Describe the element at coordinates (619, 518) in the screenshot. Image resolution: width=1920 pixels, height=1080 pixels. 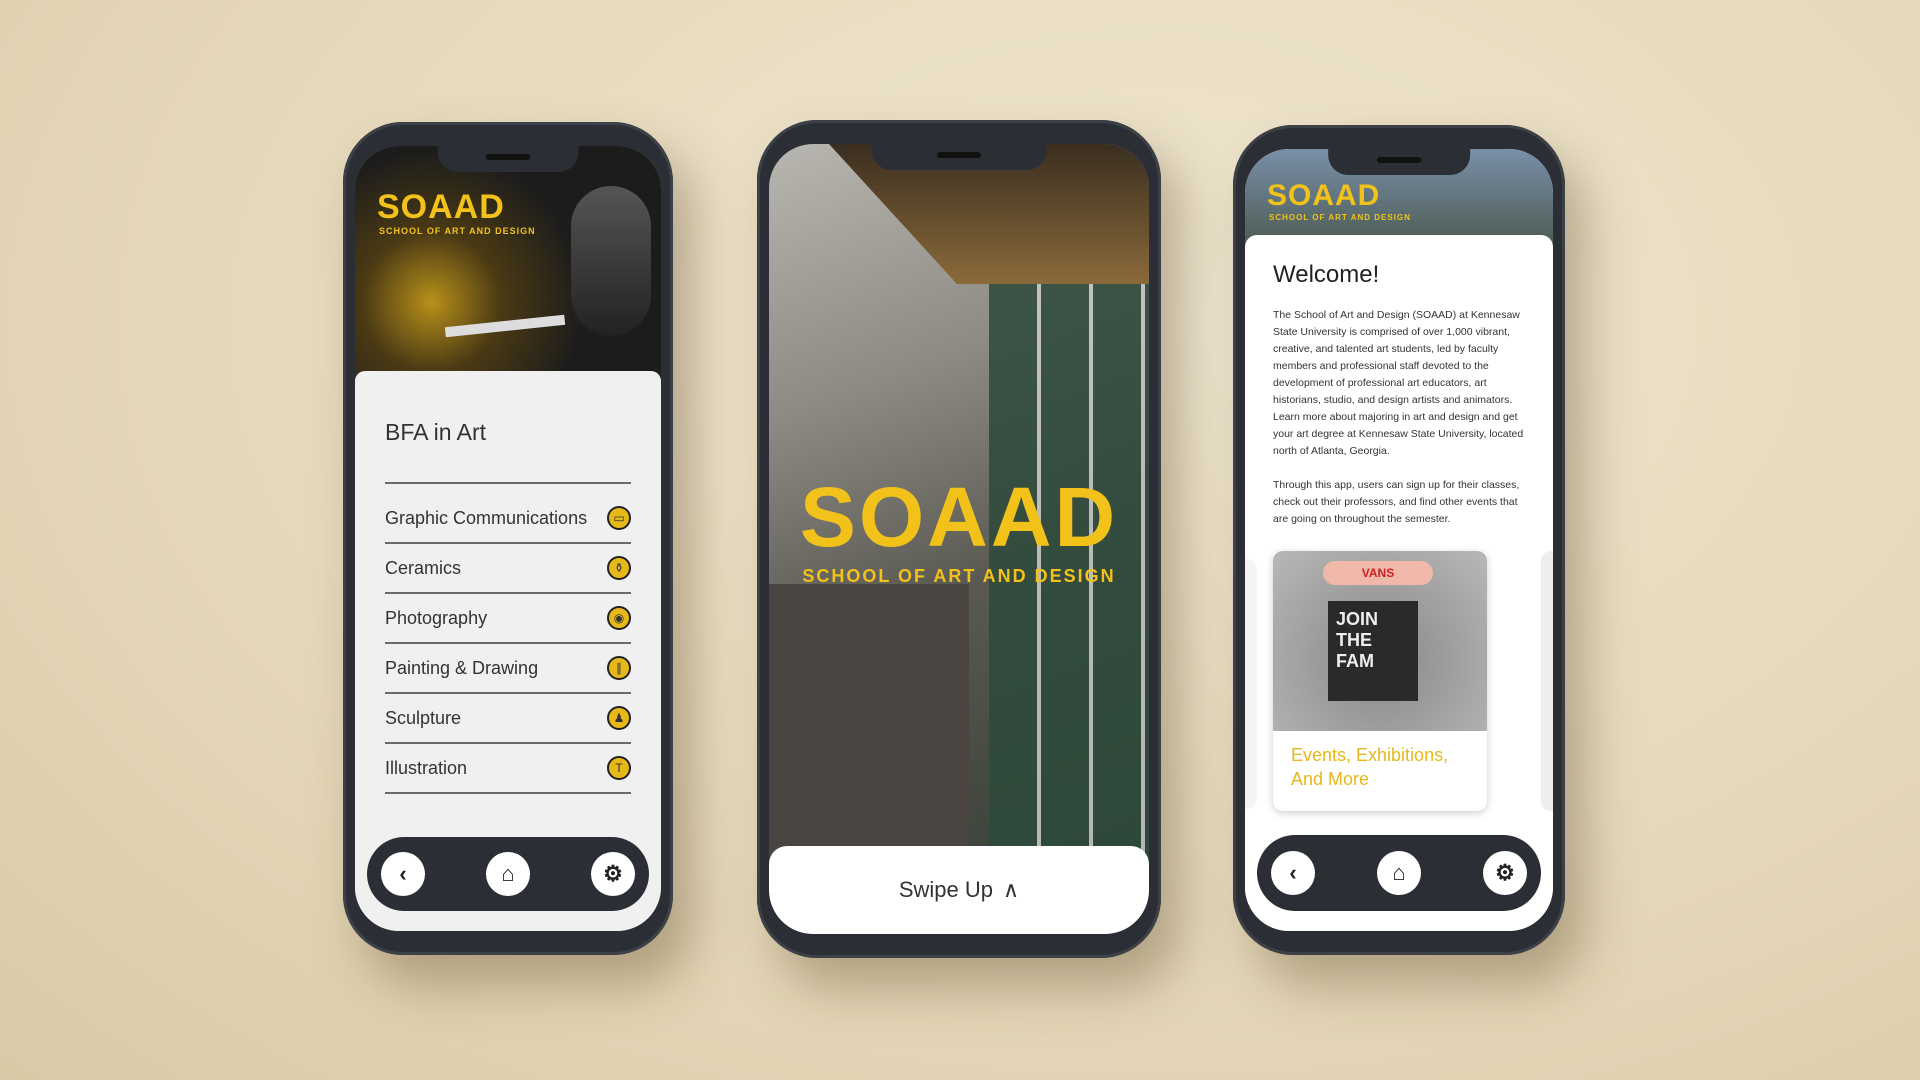
I see `monitor-icon: ▭` at that location.